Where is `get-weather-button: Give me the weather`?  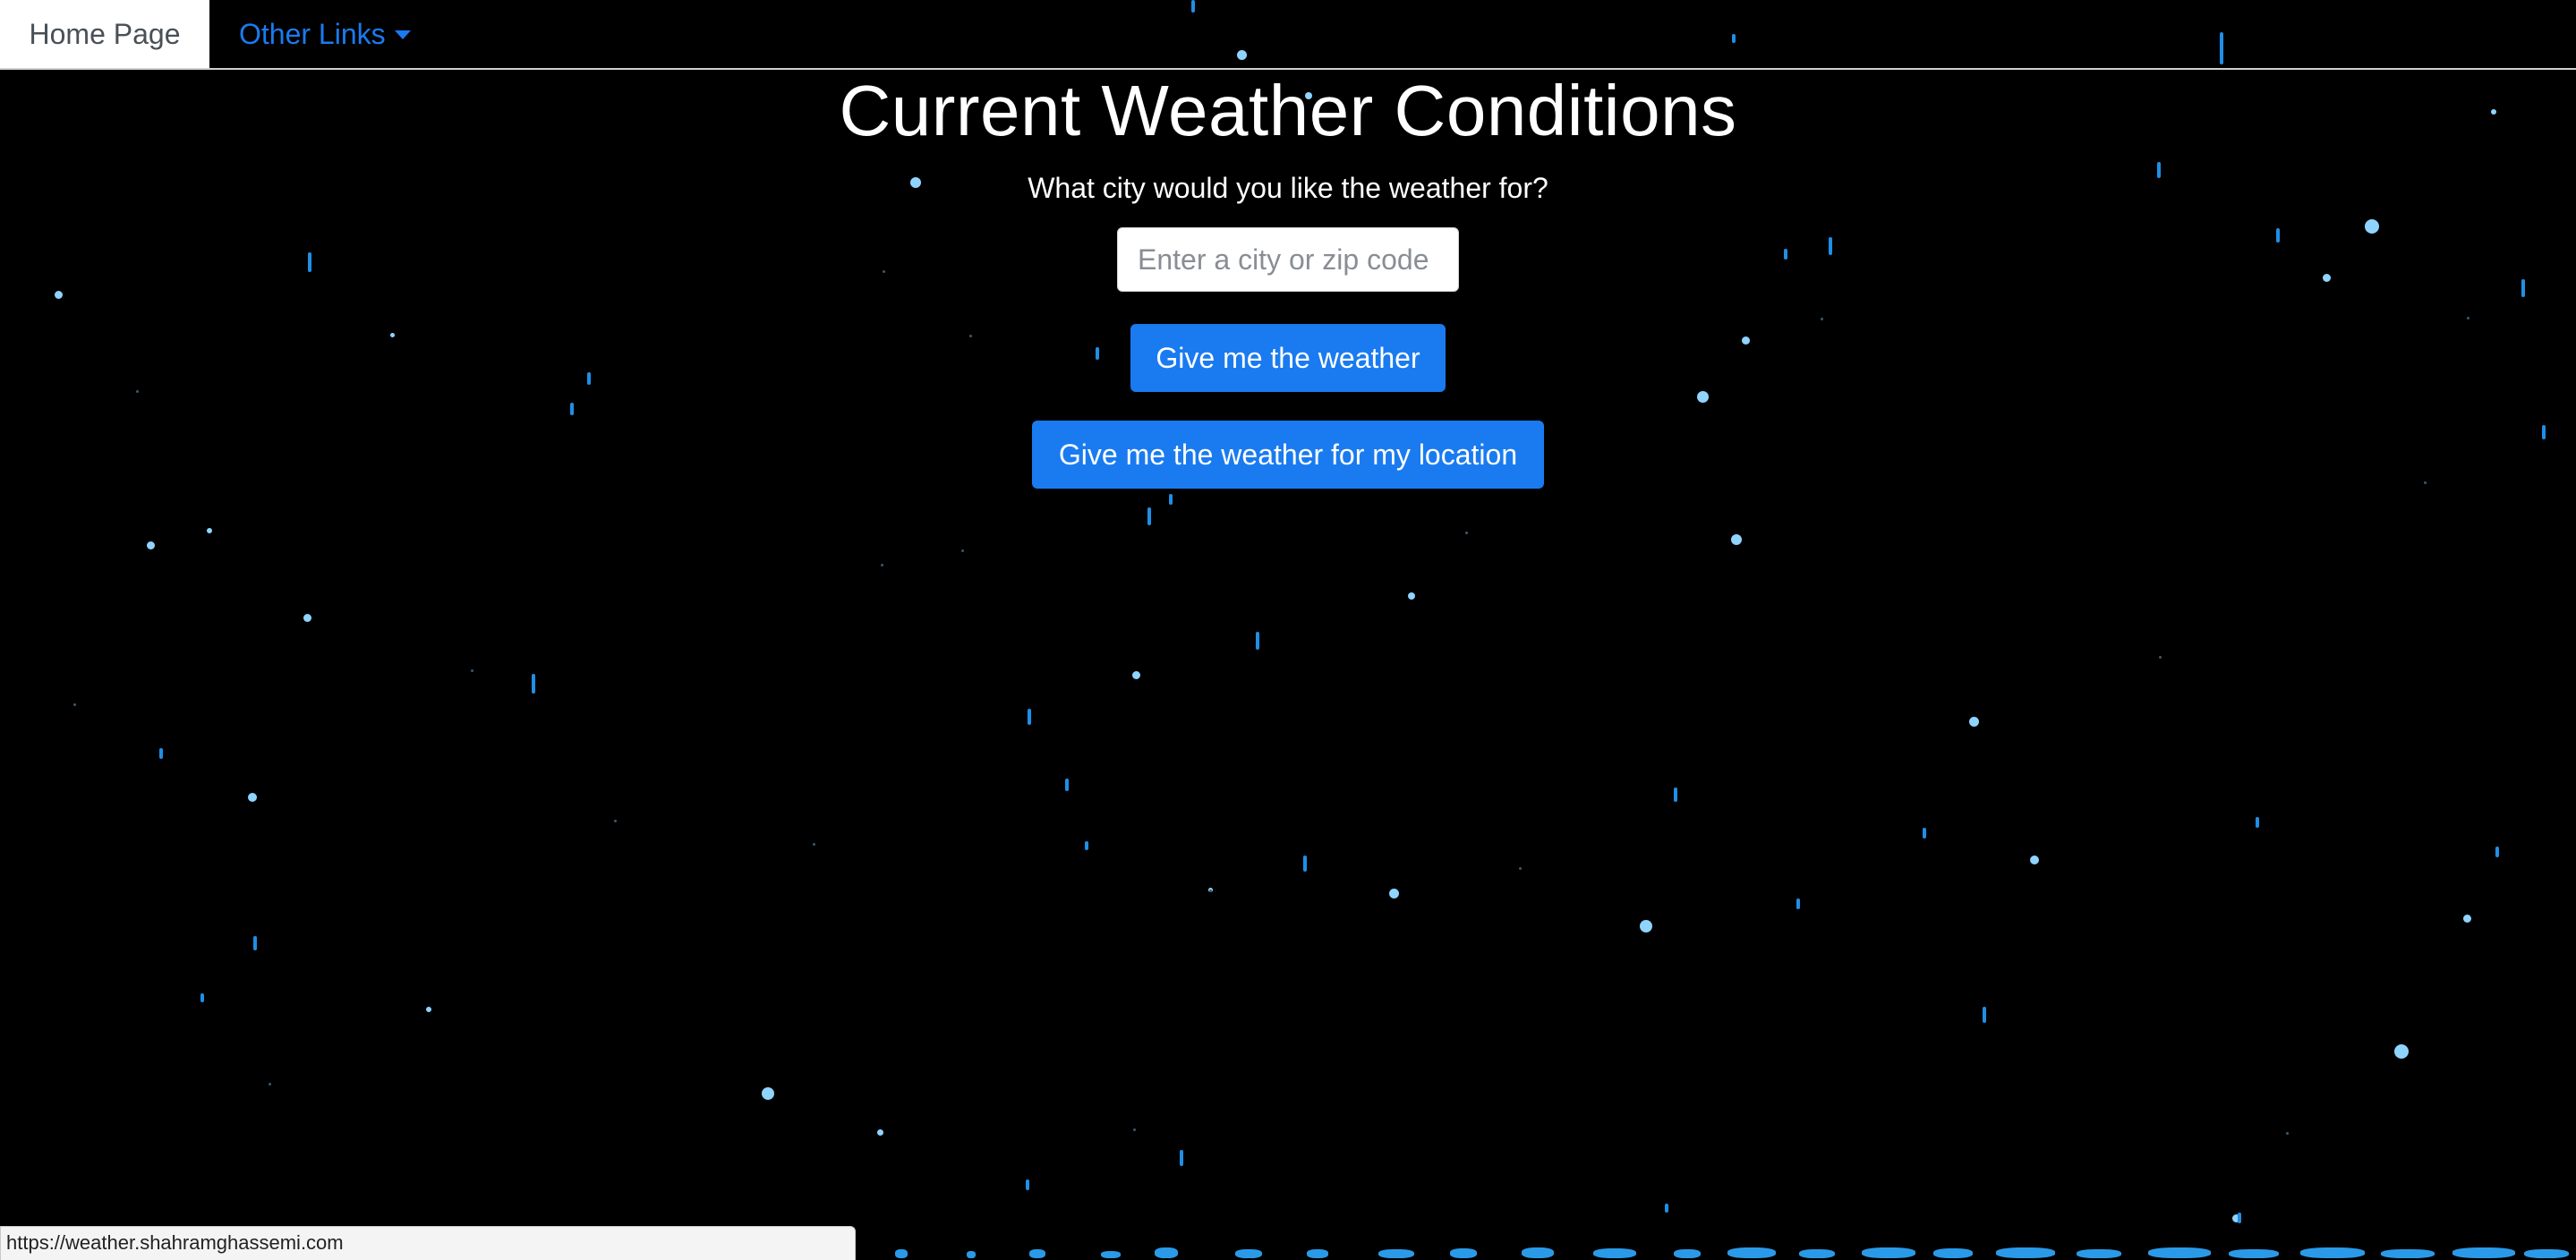 get-weather-button: Give me the weather is located at coordinates (1288, 358).